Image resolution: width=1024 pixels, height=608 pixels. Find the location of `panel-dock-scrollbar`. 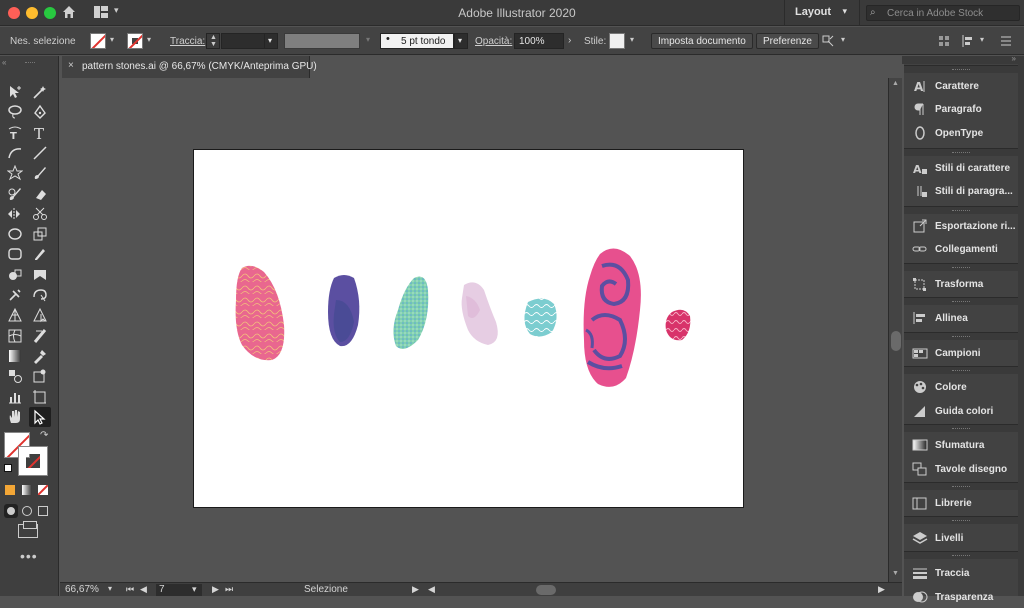

panel-dock-scrollbar is located at coordinates (1021, 326).